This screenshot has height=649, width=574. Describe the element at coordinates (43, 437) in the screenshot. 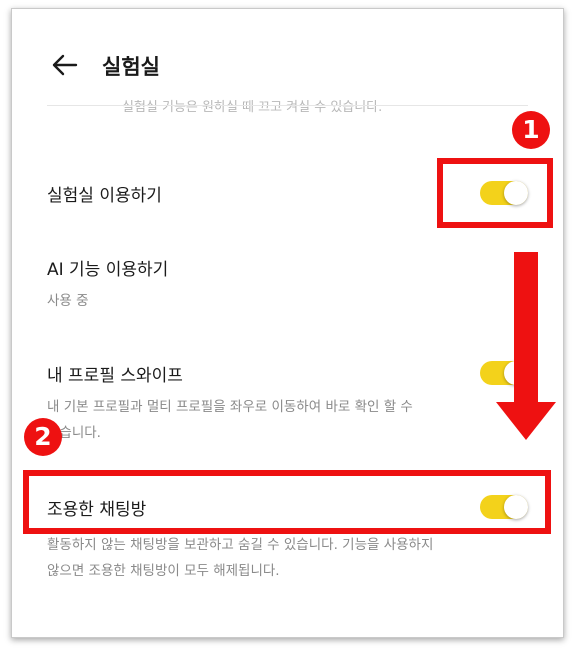

I see `step-badge-2: 2` at that location.